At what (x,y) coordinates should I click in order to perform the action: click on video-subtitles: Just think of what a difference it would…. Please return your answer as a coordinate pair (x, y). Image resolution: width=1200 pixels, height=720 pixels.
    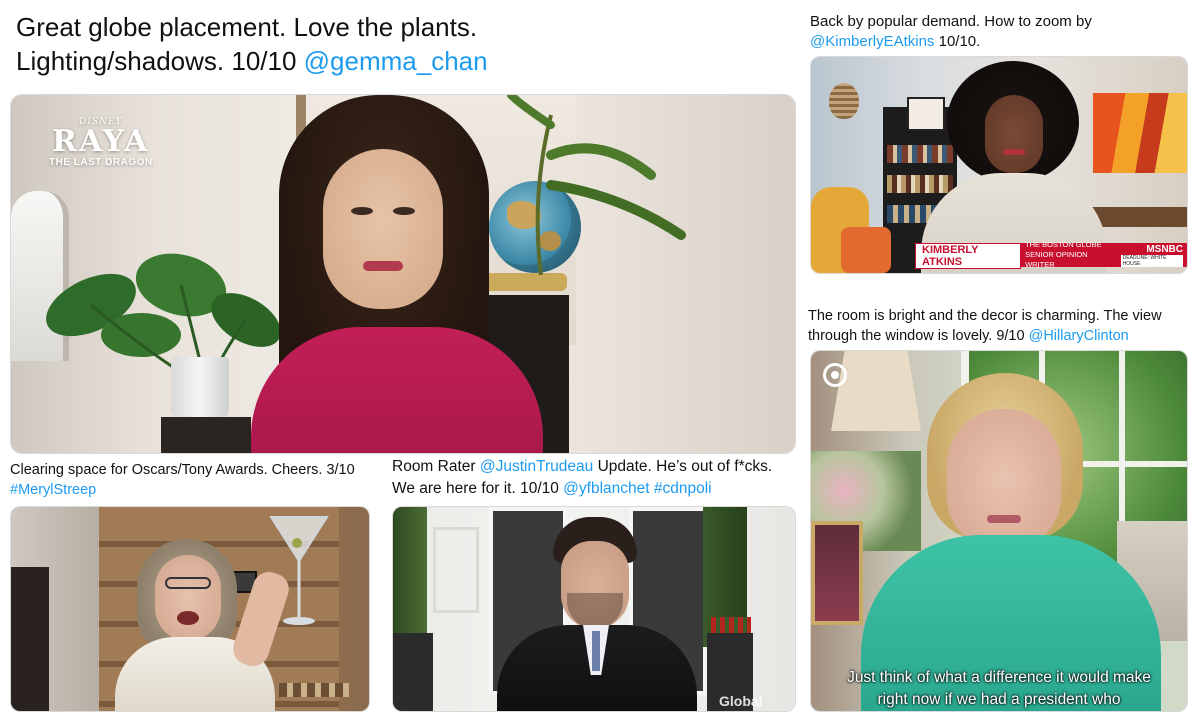
    Looking at the image, I should click on (999, 689).